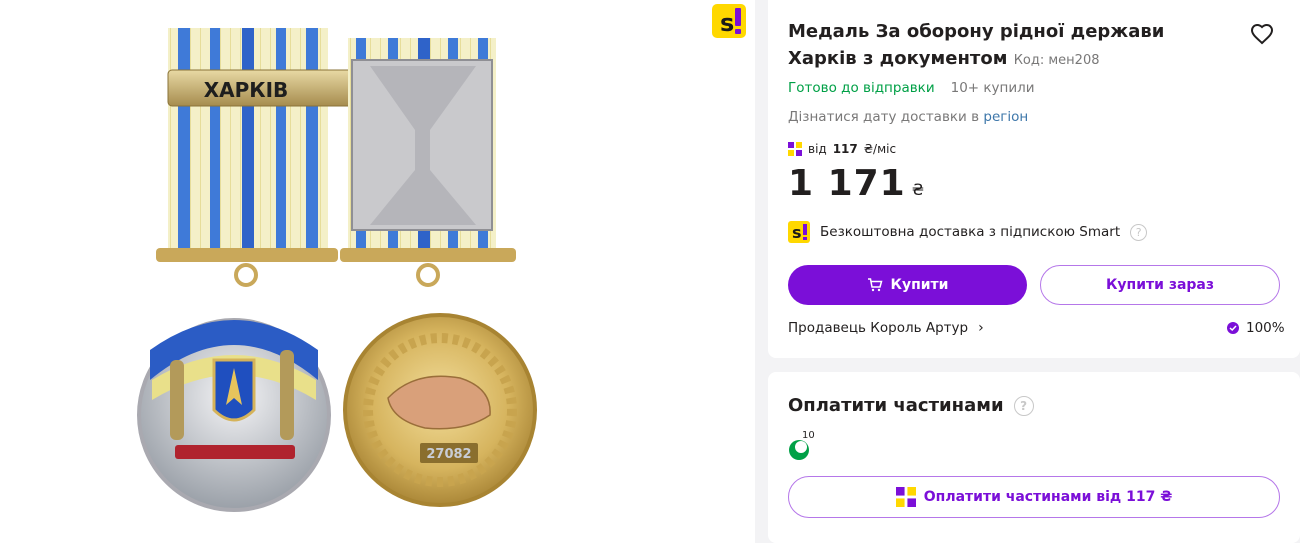  I want to click on medal-front, so click(234, 415).